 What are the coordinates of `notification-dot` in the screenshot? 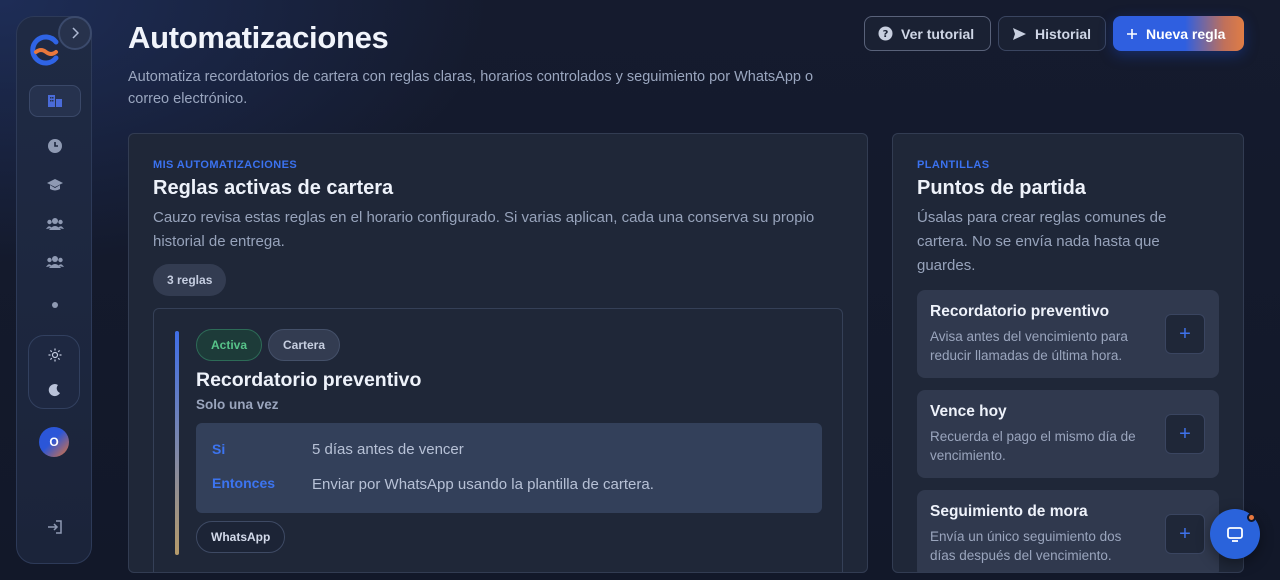 It's located at (1251, 517).